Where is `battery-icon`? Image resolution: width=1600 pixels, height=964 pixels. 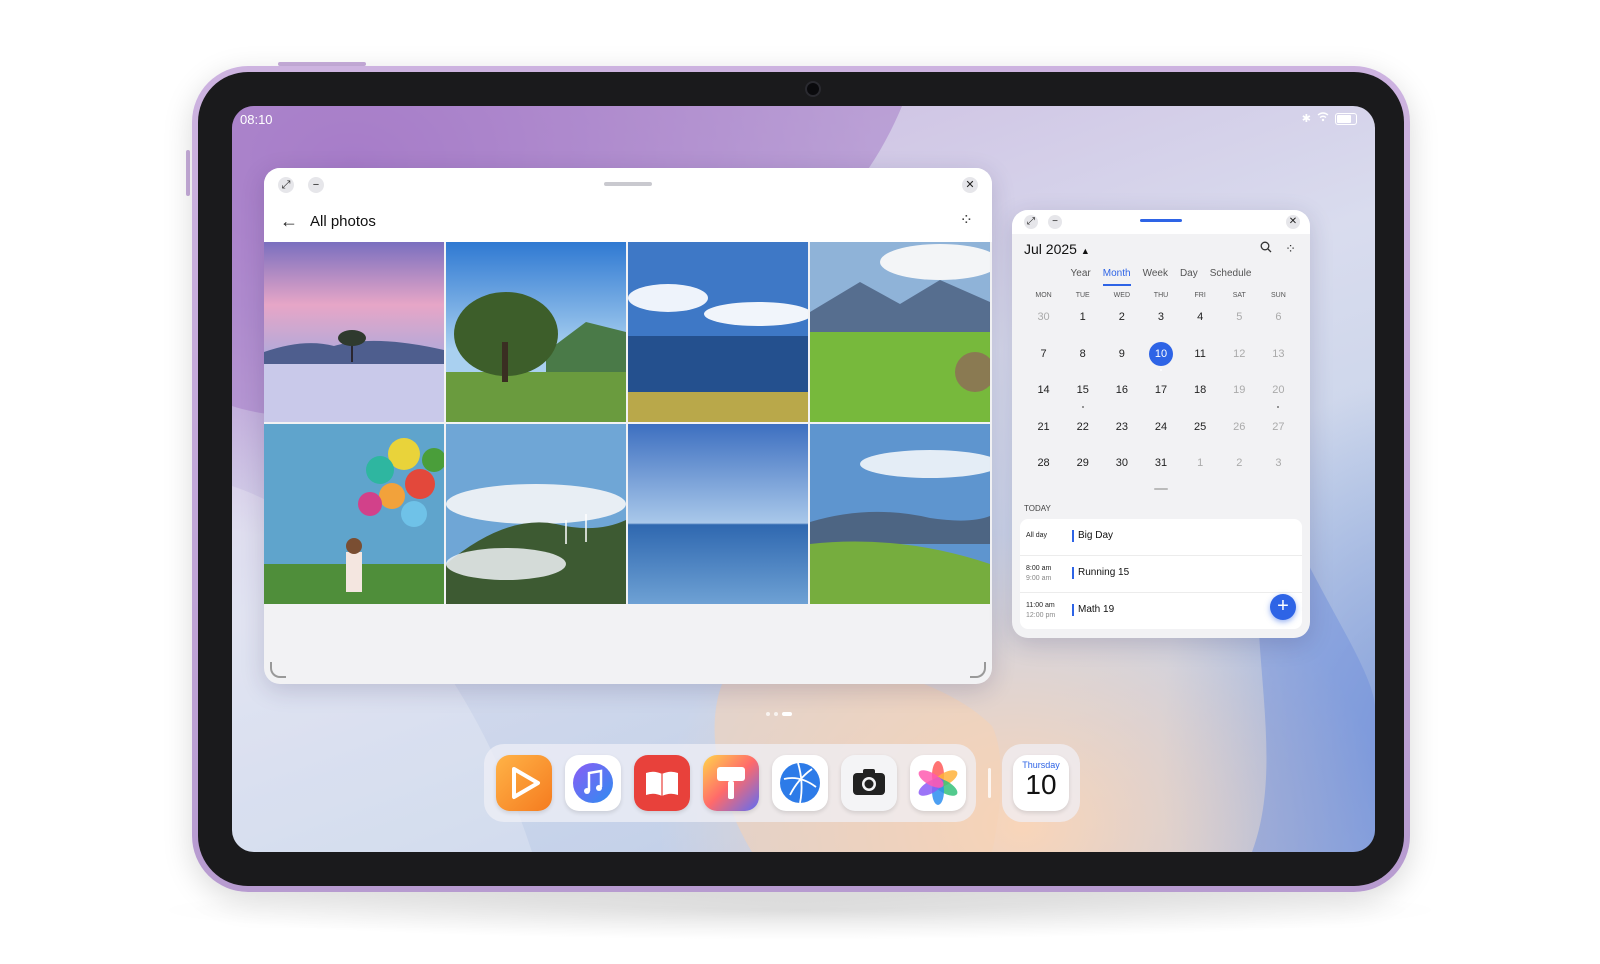
battery-icon is located at coordinates (1346, 118).